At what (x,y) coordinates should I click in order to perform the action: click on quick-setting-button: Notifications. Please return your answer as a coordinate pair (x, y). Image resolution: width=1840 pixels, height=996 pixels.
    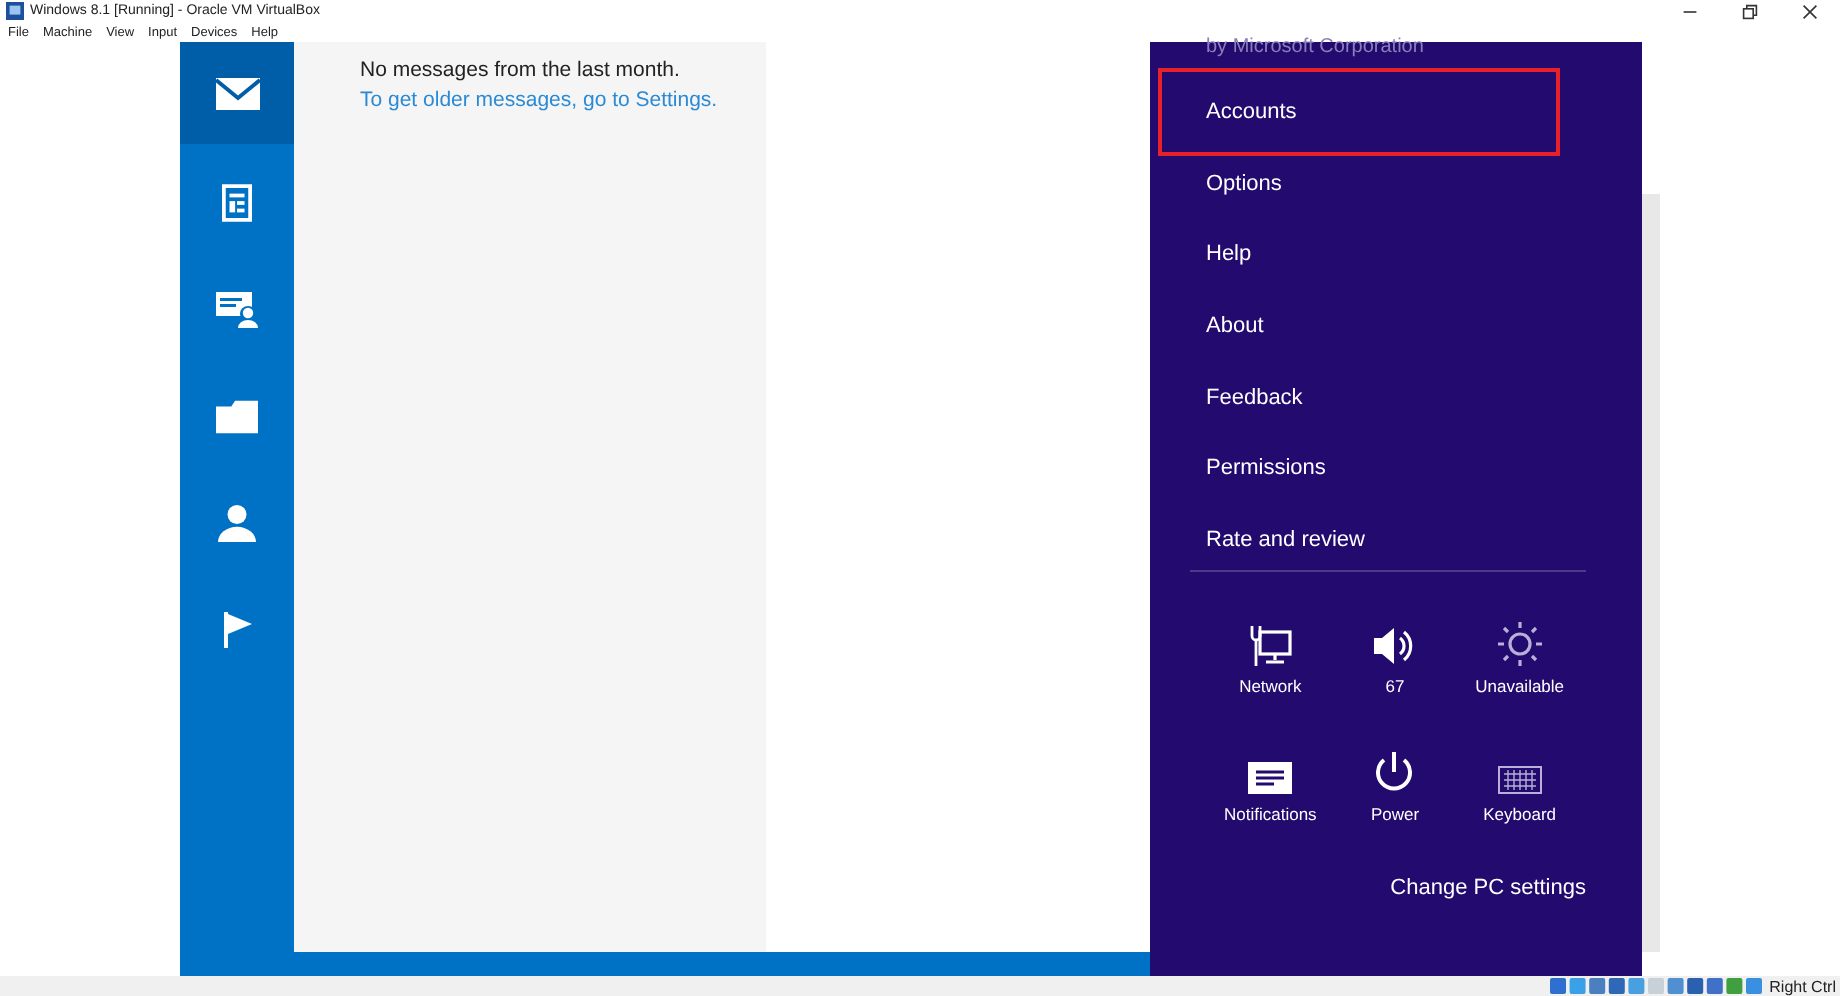
    Looking at the image, I should click on (1270, 779).